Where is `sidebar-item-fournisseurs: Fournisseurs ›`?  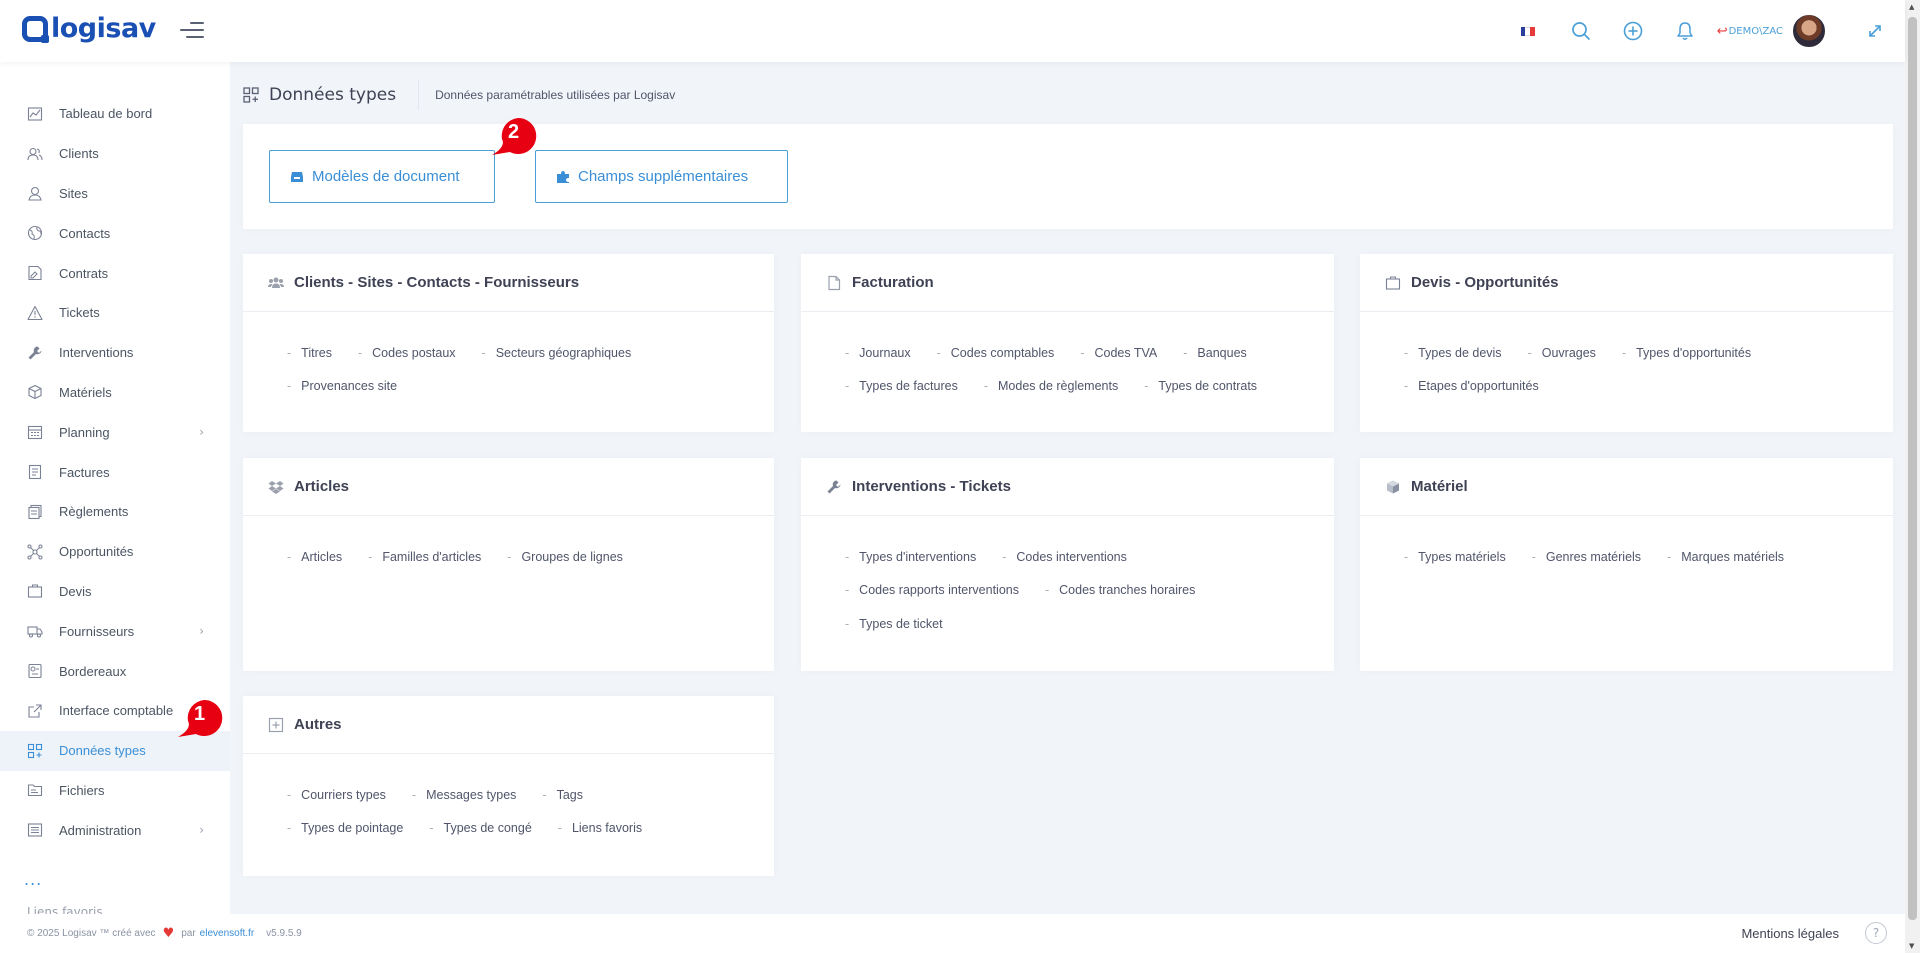 sidebar-item-fournisseurs: Fournisseurs › is located at coordinates (115, 631).